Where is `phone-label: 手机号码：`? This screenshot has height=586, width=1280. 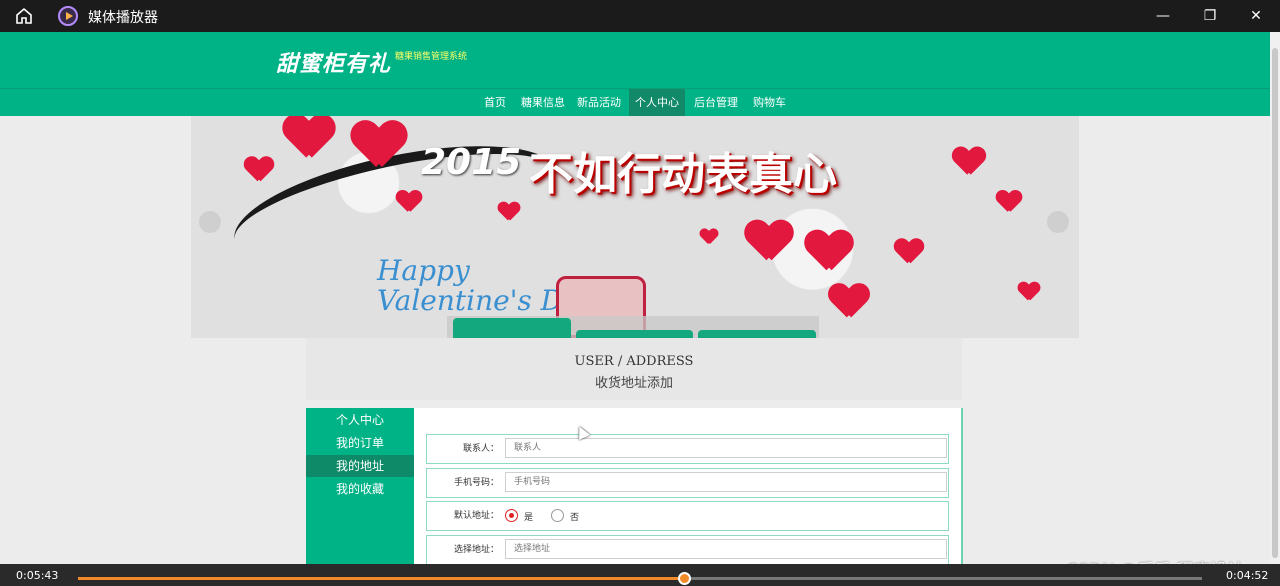
phone-label: 手机号码： is located at coordinates (476, 483).